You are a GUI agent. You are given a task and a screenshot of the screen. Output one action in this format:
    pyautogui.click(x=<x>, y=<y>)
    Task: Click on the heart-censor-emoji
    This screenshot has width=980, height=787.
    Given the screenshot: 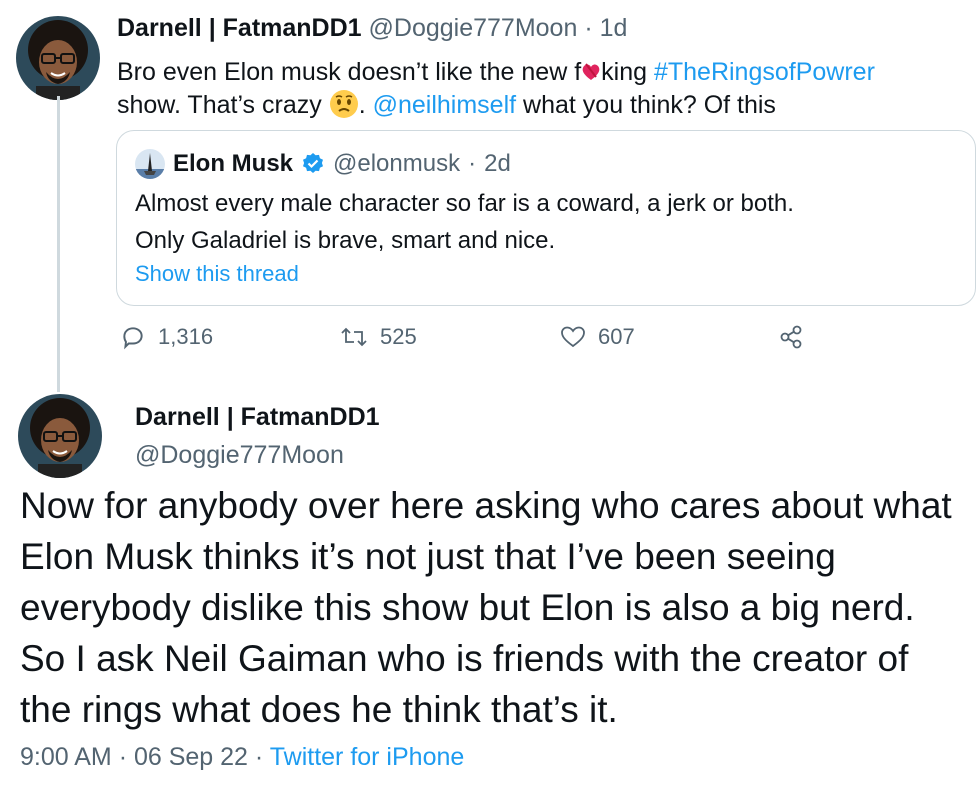 What is the action you would take?
    pyautogui.click(x=591, y=70)
    